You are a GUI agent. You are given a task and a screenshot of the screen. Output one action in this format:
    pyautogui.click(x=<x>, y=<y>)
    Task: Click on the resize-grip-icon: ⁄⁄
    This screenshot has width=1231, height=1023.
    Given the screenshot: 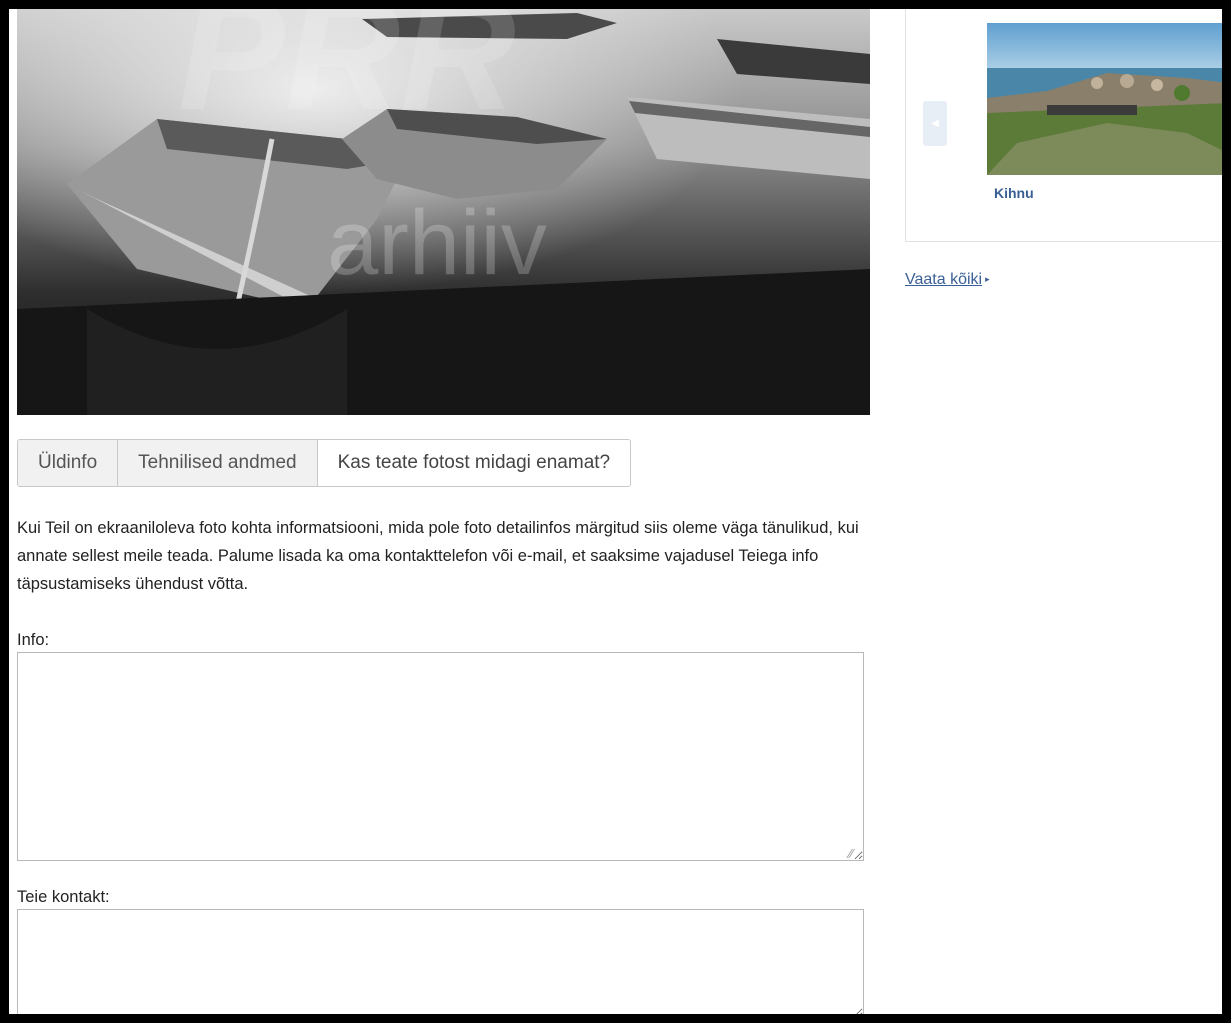 What is the action you would take?
    pyautogui.click(x=851, y=853)
    